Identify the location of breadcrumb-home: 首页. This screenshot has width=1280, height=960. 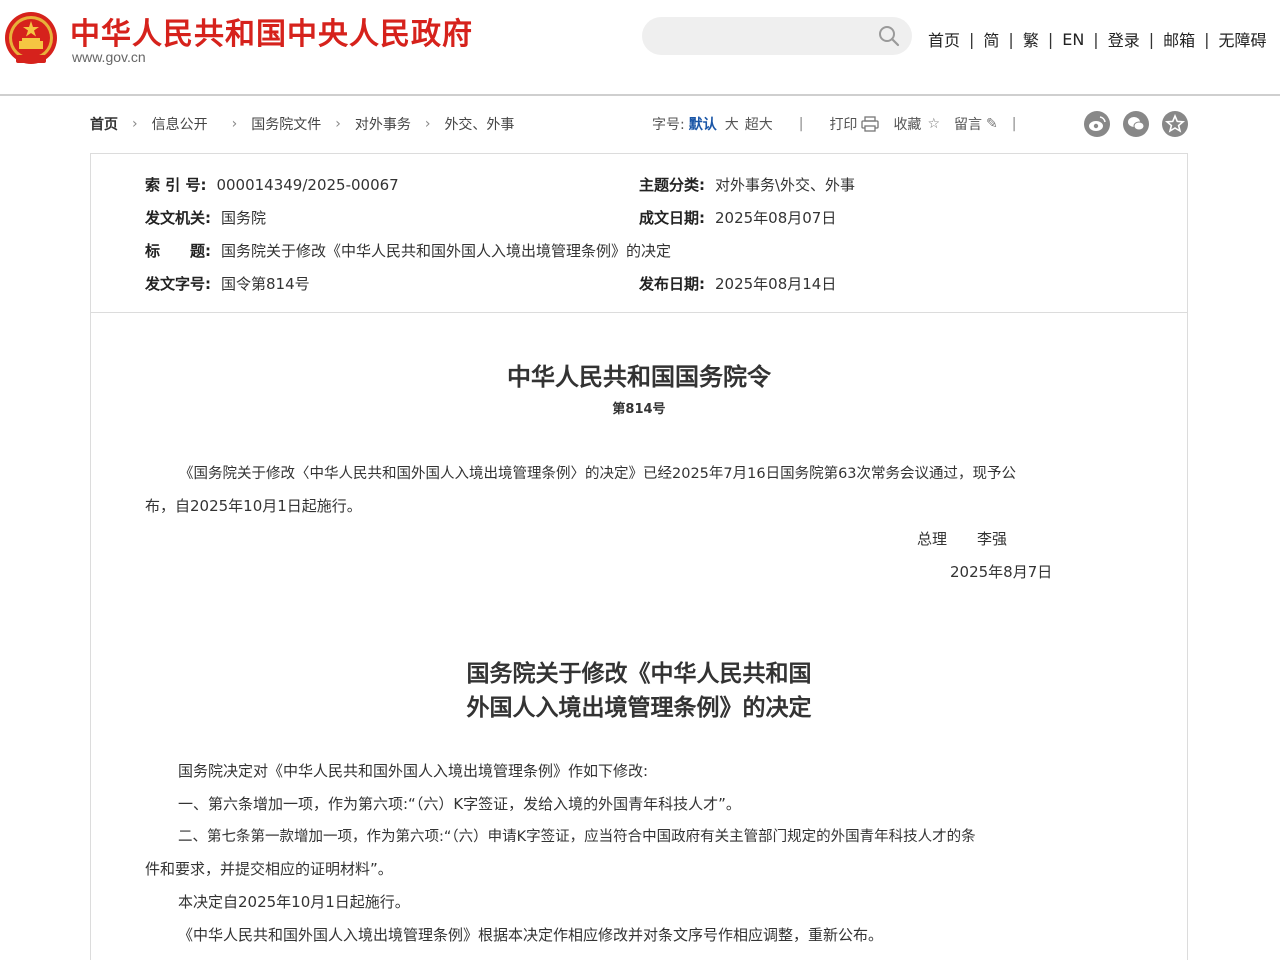
(104, 124).